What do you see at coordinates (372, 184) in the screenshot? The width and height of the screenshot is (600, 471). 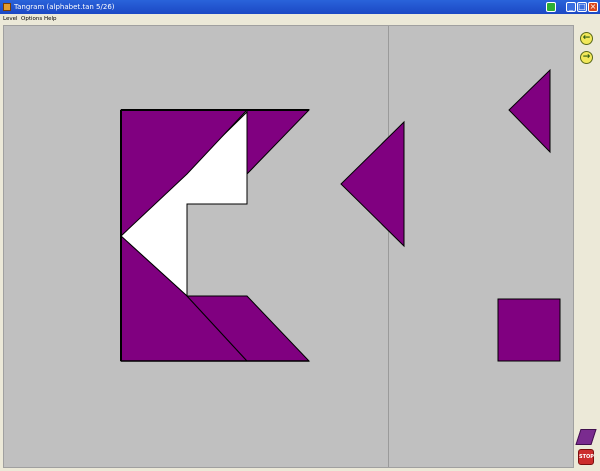 I see `loose-medium-triangle` at bounding box center [372, 184].